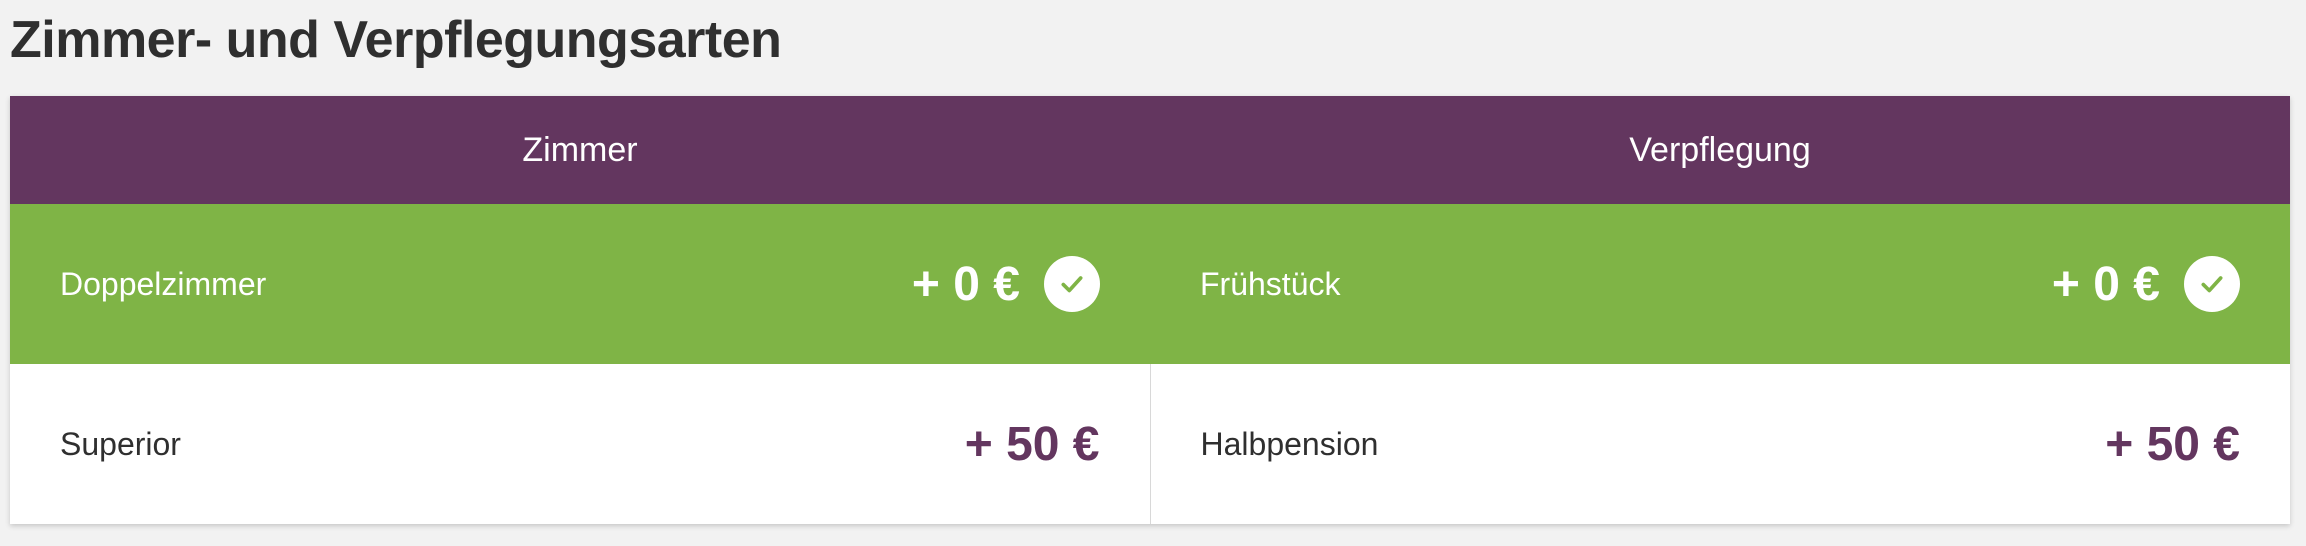 This screenshot has height=546, width=2306. I want to click on room-option-superior: Superior + 50 €, so click(580, 444).